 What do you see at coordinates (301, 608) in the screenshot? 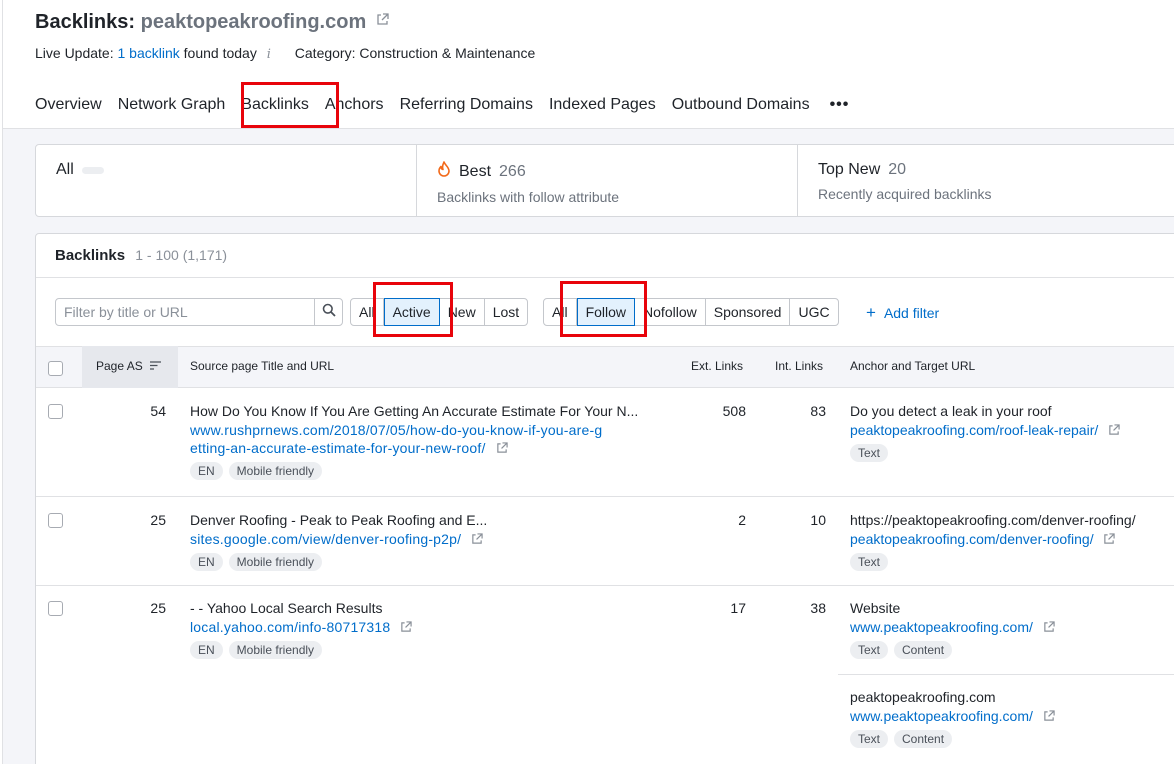
I see `source-title: - - Yahoo Local Search Results` at bounding box center [301, 608].